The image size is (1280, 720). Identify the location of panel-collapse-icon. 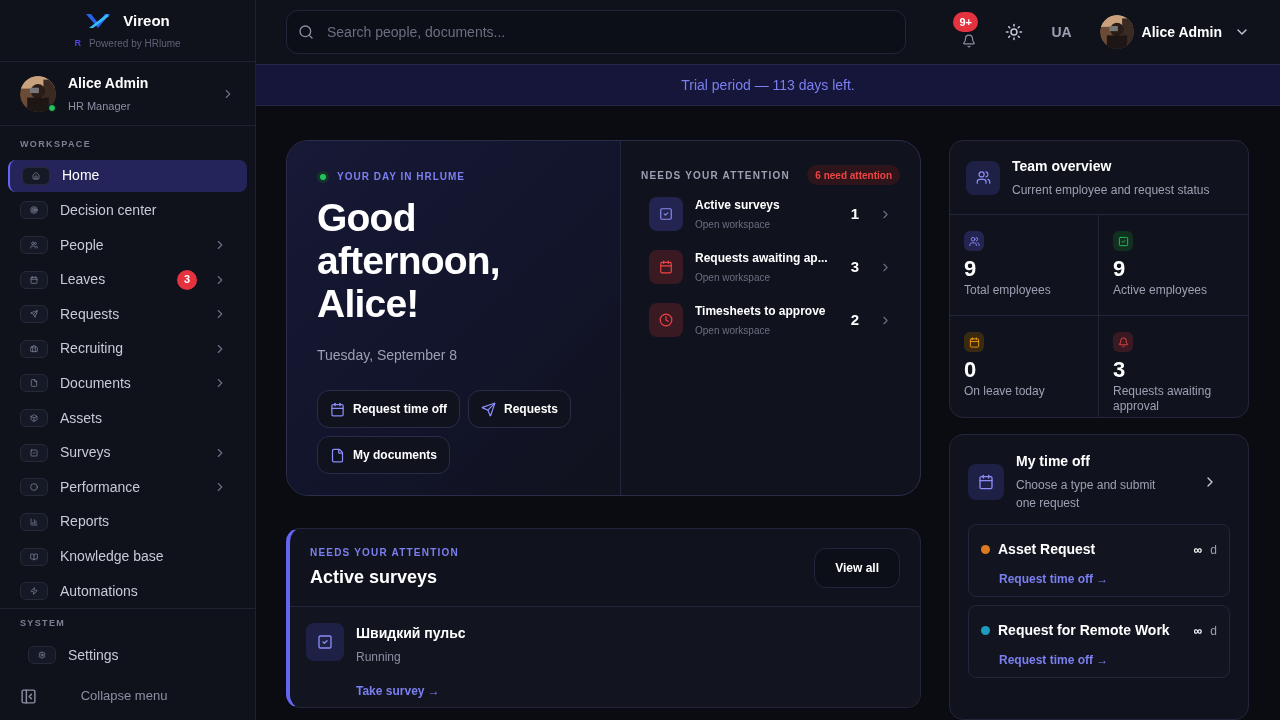
(28, 696).